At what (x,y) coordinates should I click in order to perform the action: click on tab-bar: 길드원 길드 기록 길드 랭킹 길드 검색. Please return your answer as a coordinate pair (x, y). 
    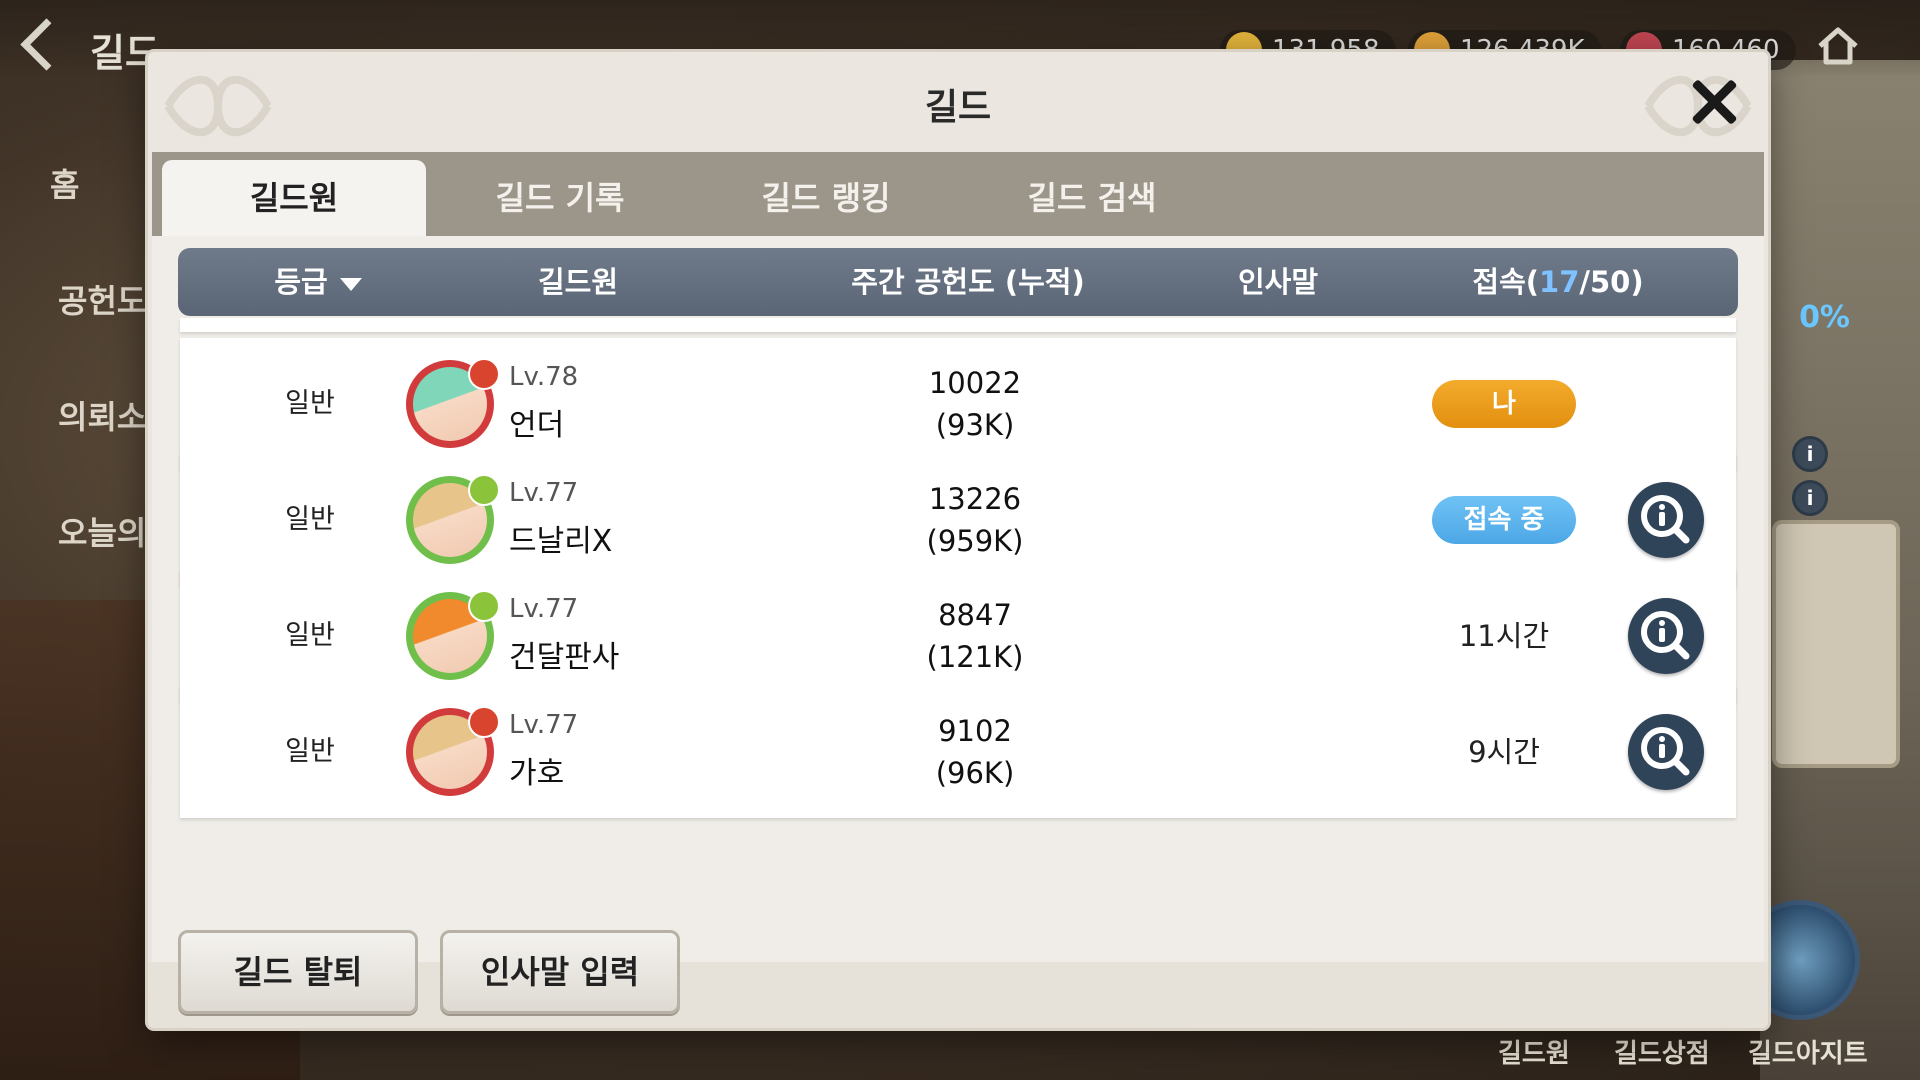
    Looking at the image, I should click on (958, 194).